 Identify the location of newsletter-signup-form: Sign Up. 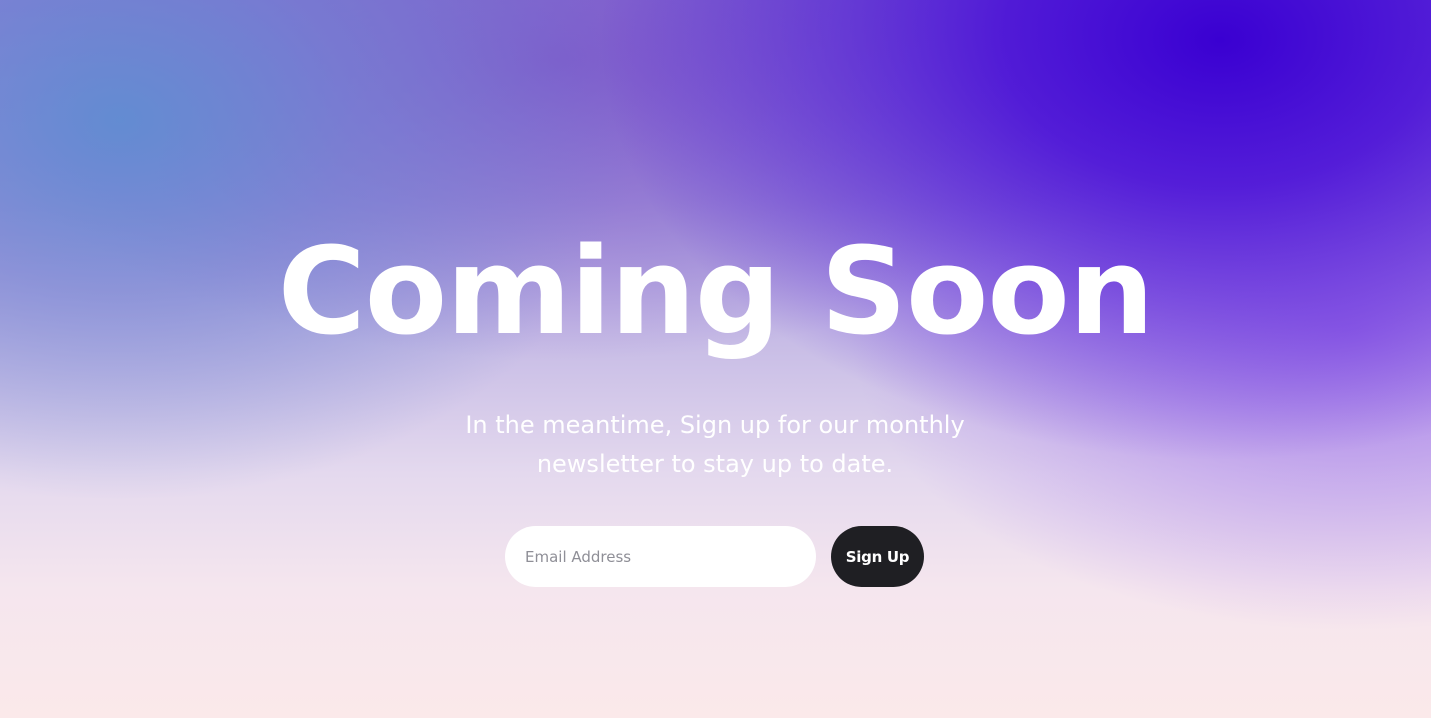
(714, 556).